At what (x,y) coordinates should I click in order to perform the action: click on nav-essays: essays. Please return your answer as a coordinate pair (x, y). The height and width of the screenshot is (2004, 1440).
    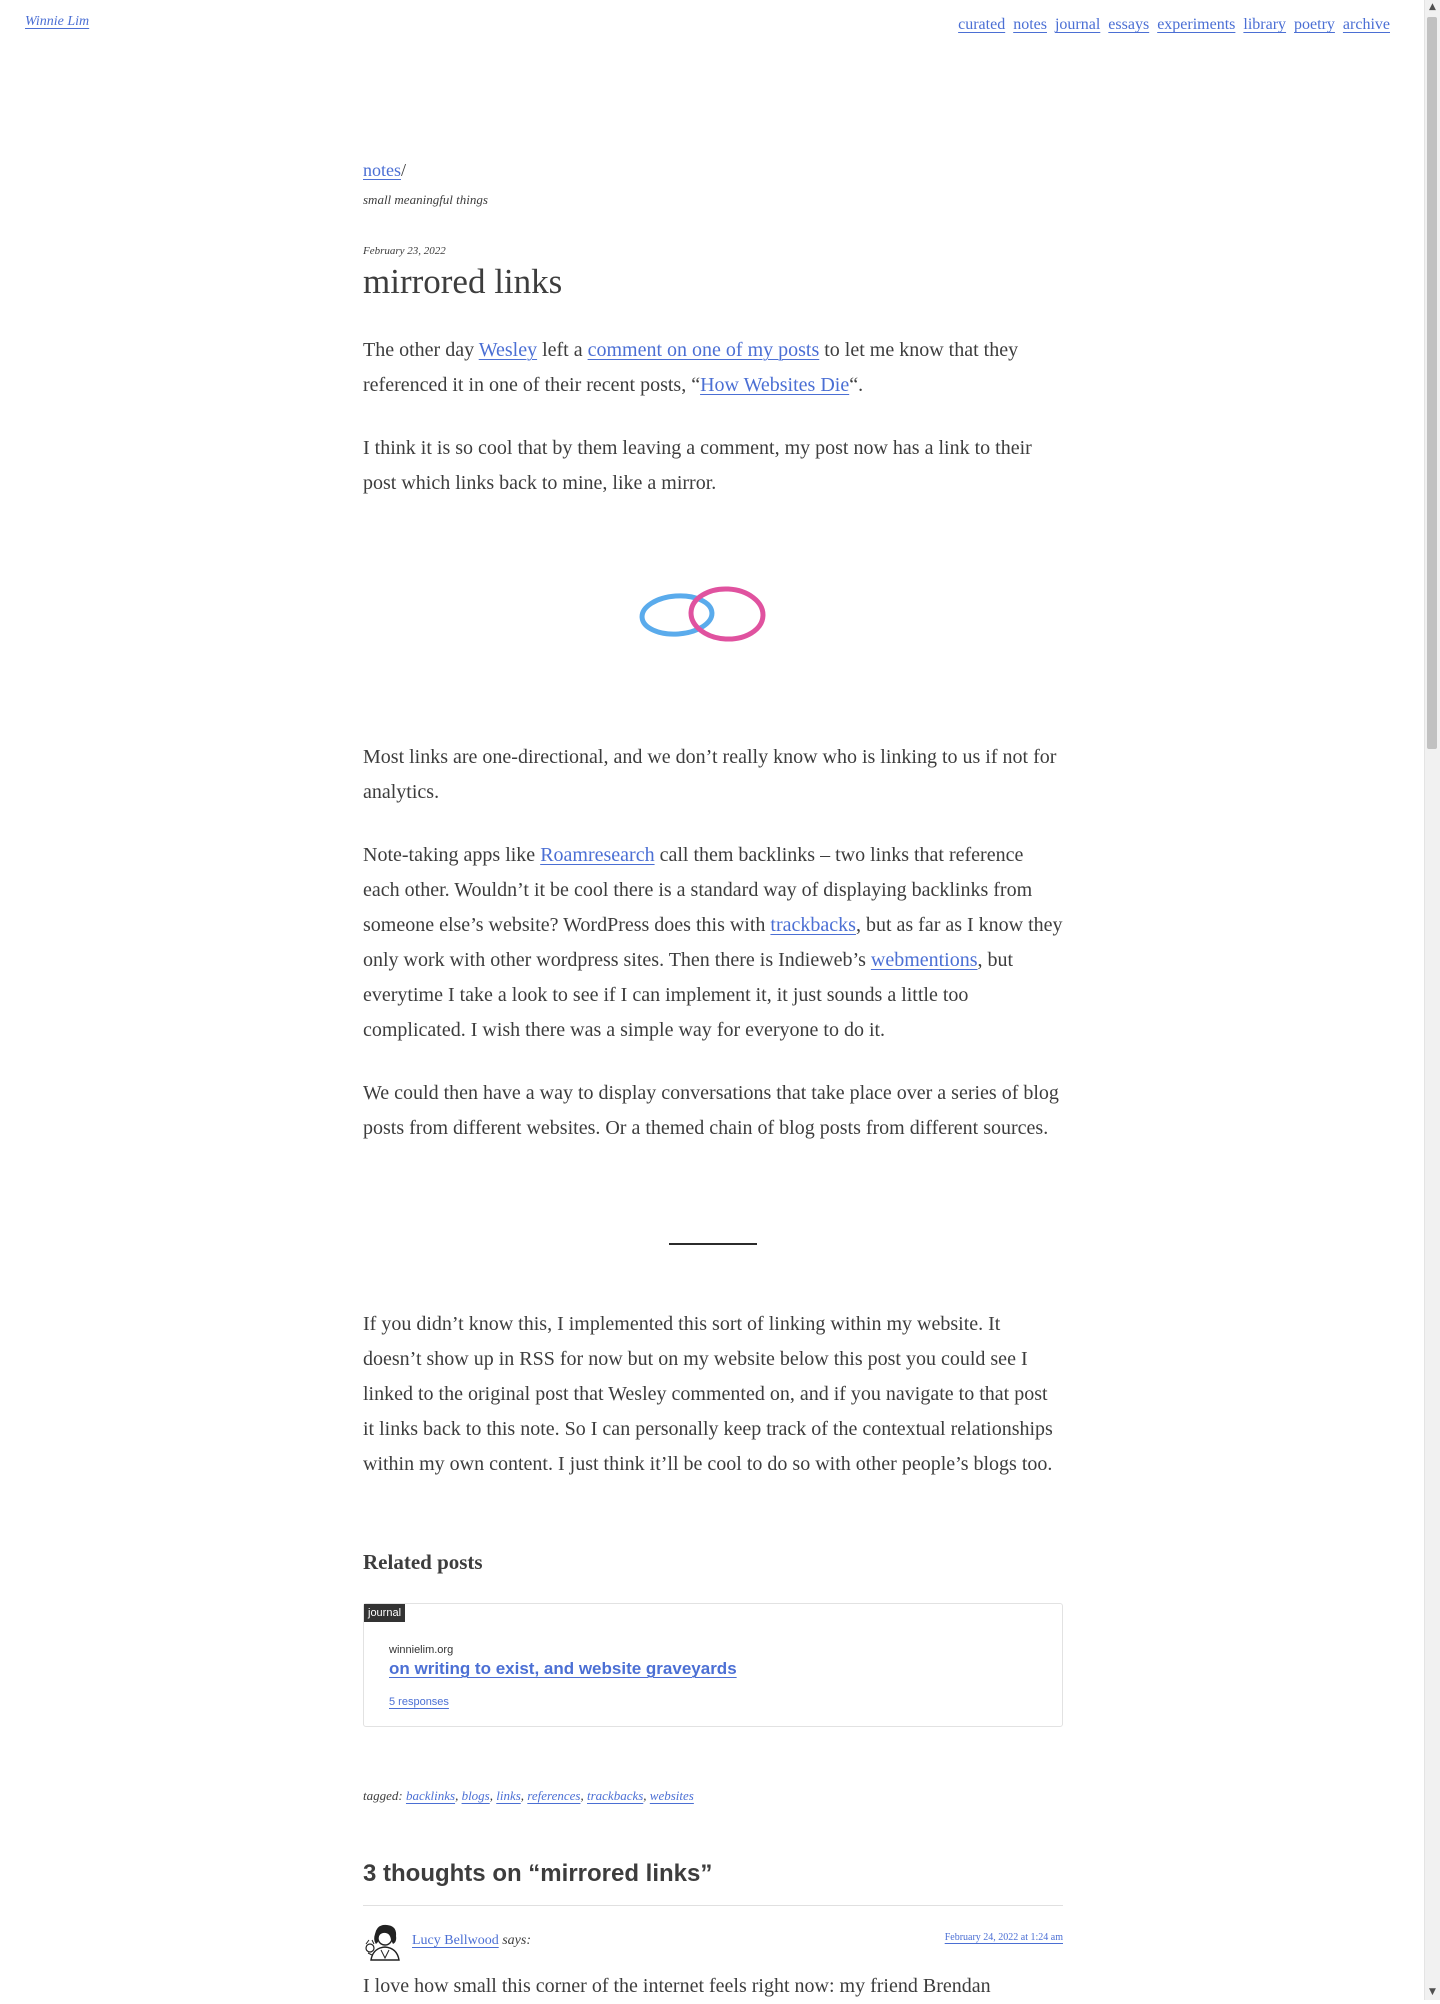
    Looking at the image, I should click on (1128, 25).